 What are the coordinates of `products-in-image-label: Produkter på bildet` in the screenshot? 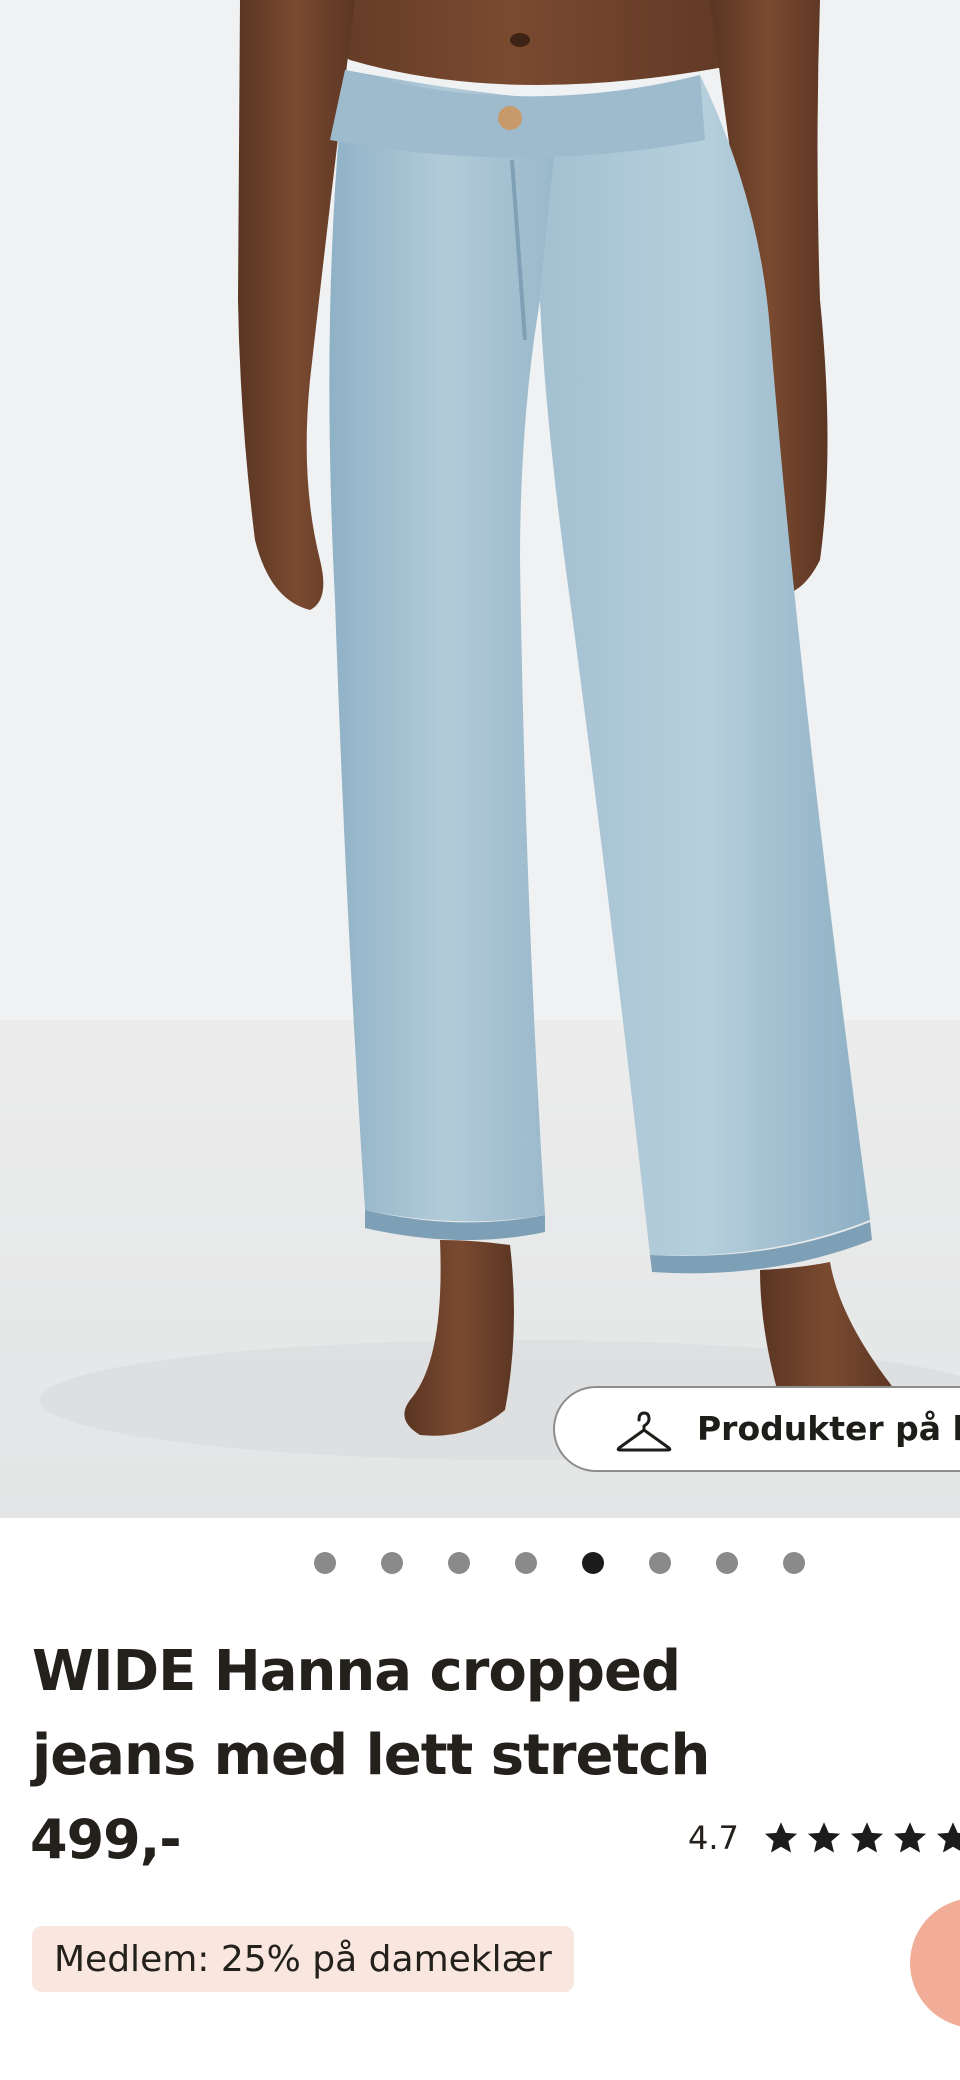 It's located at (828, 1428).